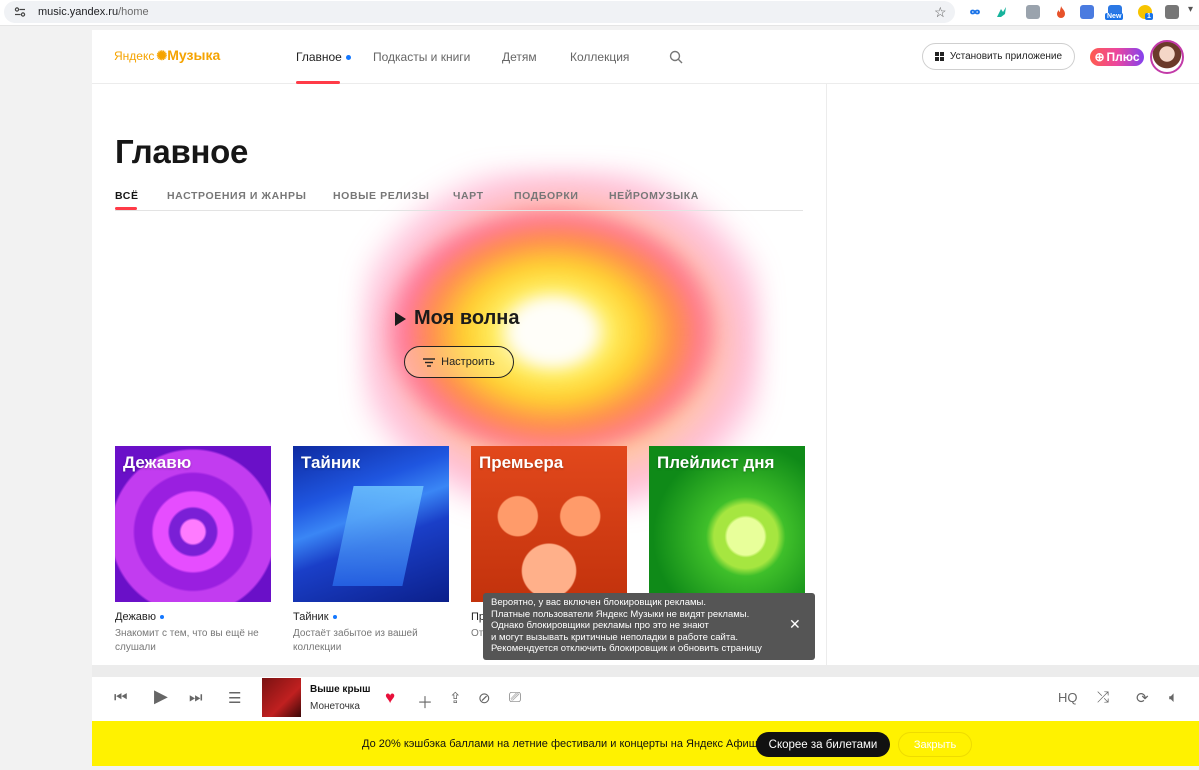 The height and width of the screenshot is (770, 1199). Describe the element at coordinates (193, 524) in the screenshot. I see `dejavu-cover: Дежавю` at that location.